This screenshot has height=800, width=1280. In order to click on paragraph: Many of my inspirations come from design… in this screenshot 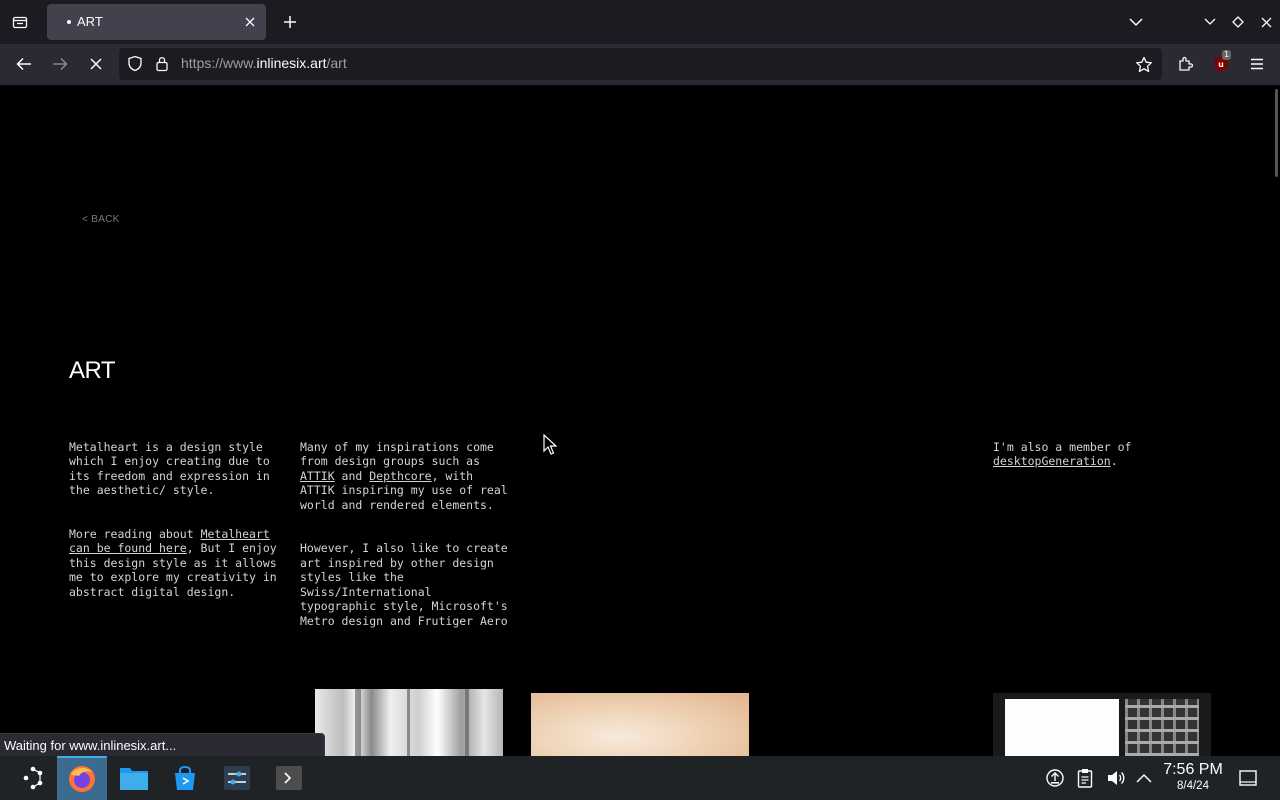, I will do `click(404, 475)`.